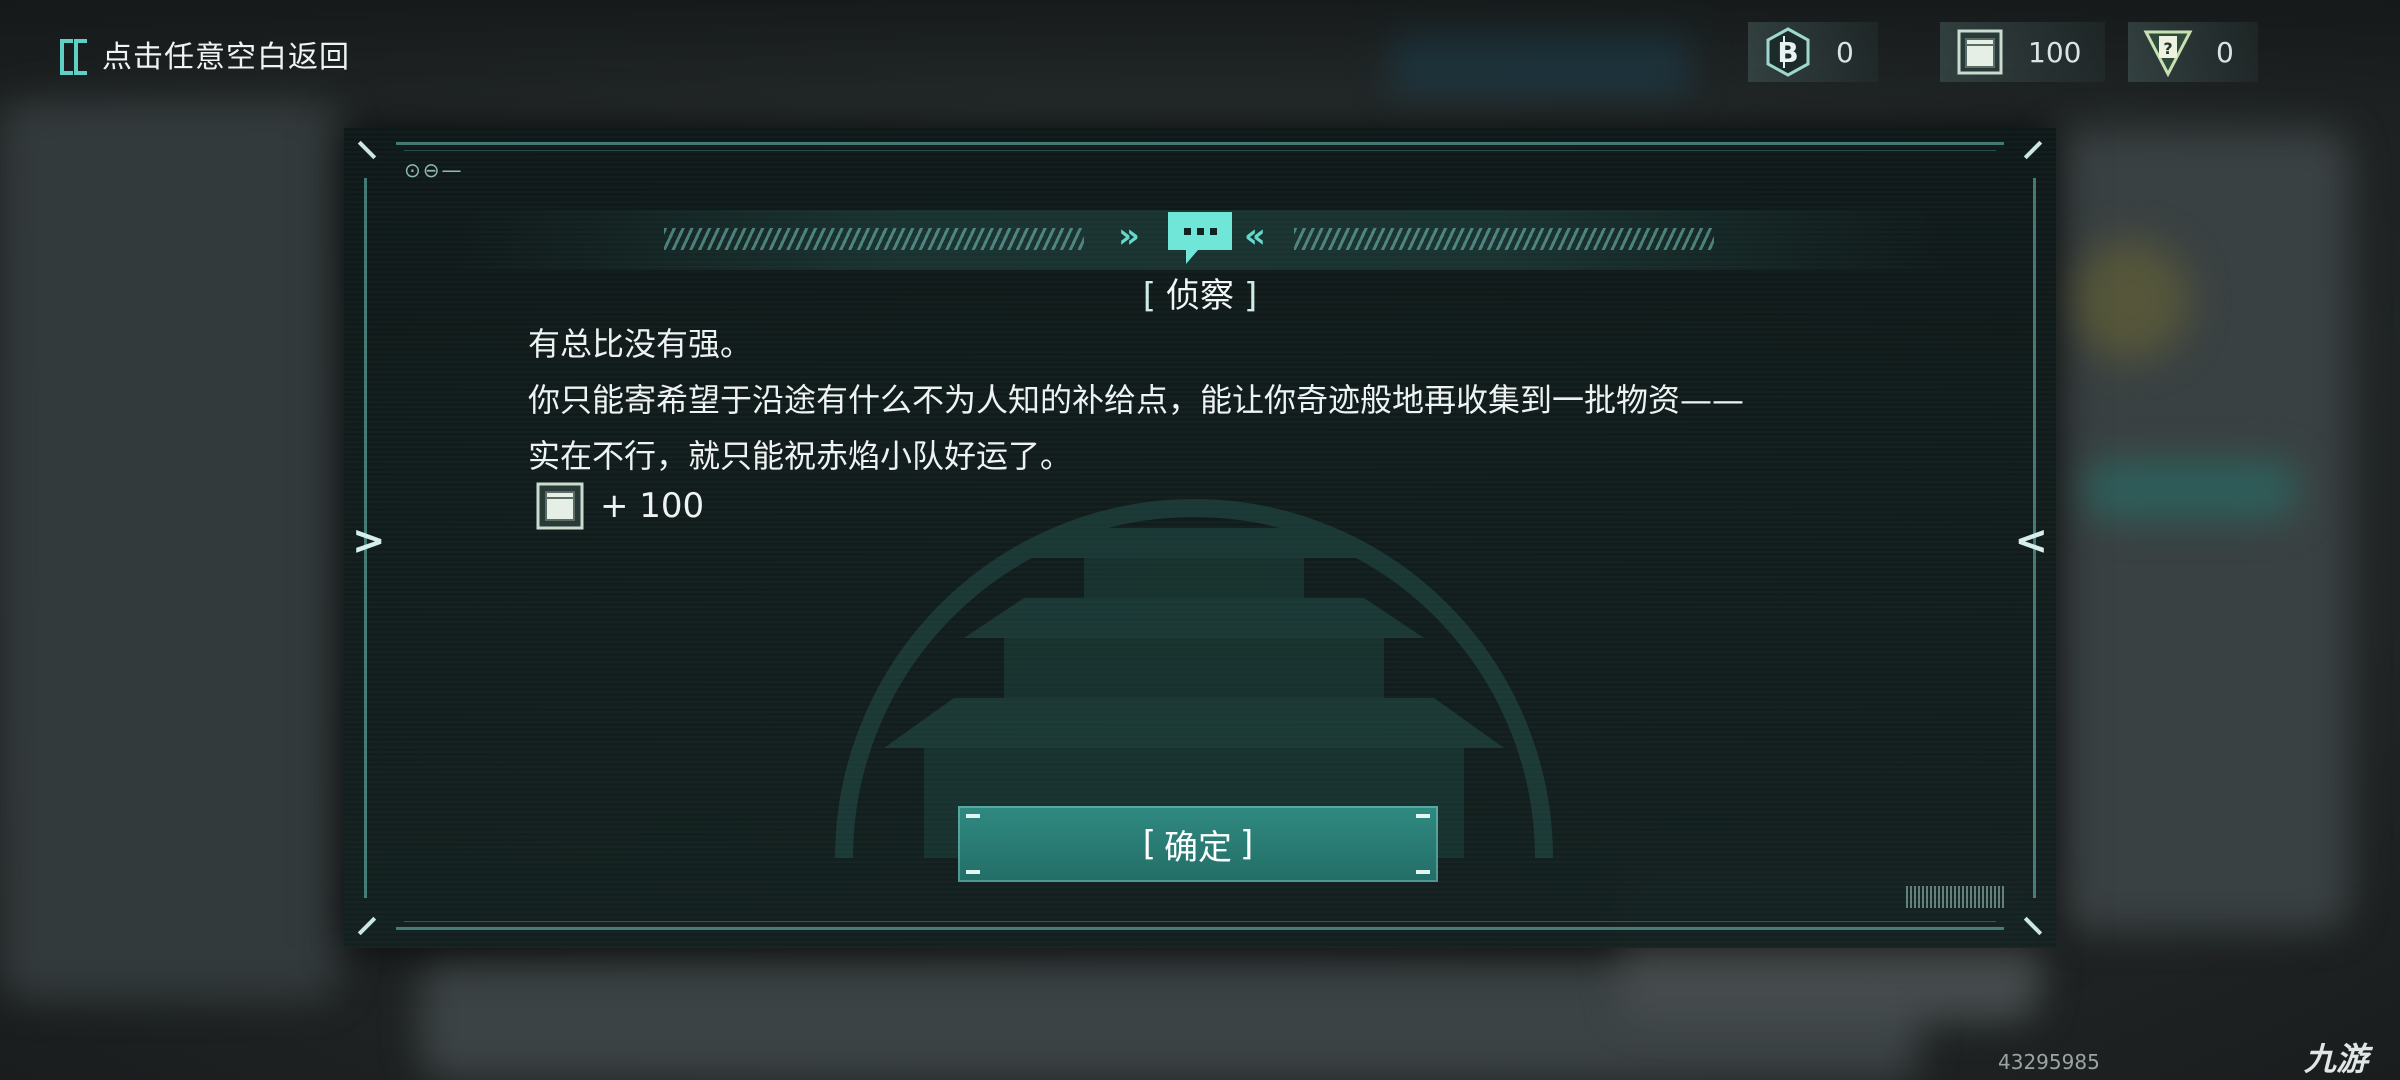  I want to click on back-hint-label: 点击任意空白返回, so click(226, 57).